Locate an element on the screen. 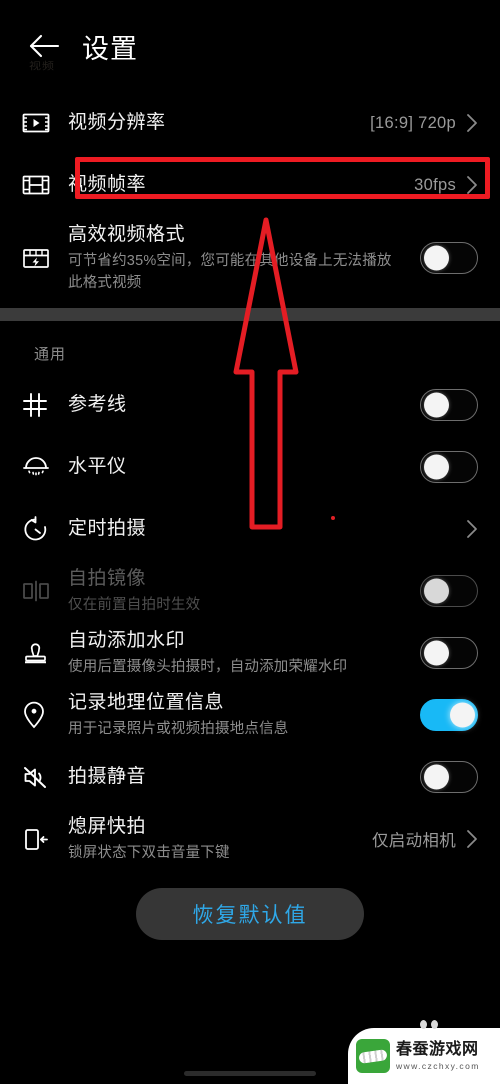 This screenshot has height=1084, width=500. row-texts: 水平仪 is located at coordinates (238, 467).